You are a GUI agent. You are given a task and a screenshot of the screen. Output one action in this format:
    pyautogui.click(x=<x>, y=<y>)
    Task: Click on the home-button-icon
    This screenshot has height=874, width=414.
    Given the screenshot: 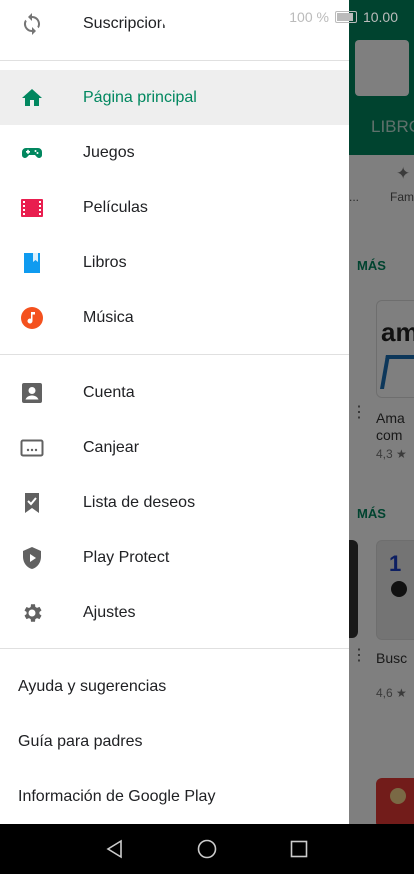 What is the action you would take?
    pyautogui.click(x=207, y=849)
    